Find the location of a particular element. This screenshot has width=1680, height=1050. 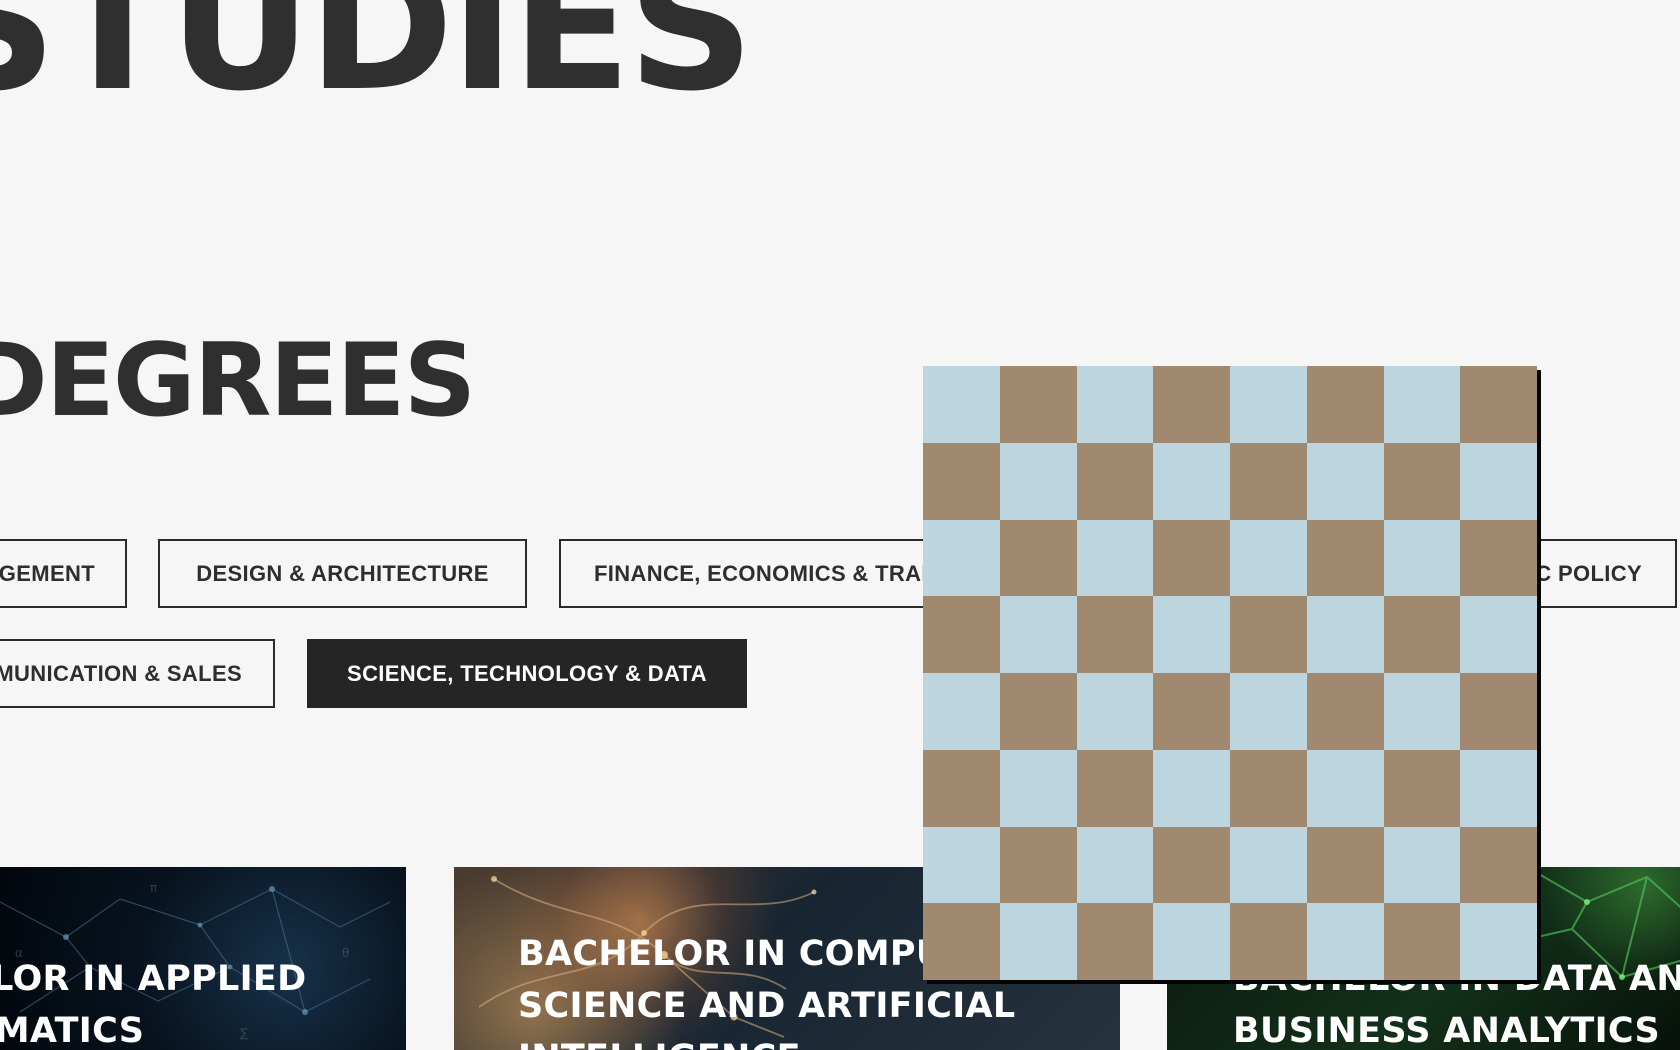

card-title-line: INTELLIGENCE is located at coordinates (659, 1044).